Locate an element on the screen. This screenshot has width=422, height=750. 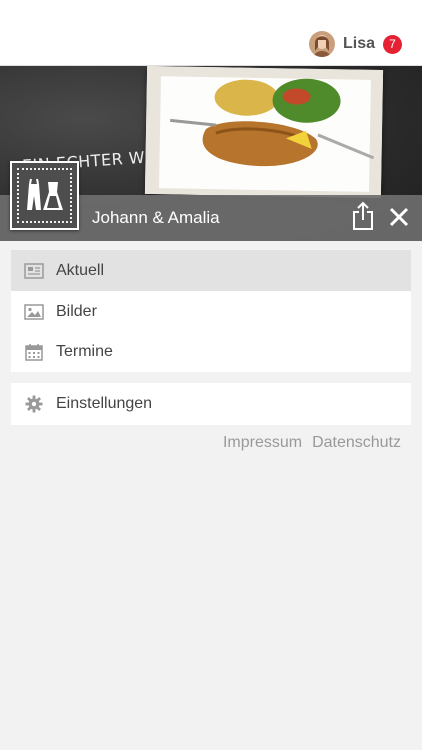
top-bar: Lisa 7 is located at coordinates (211, 33).